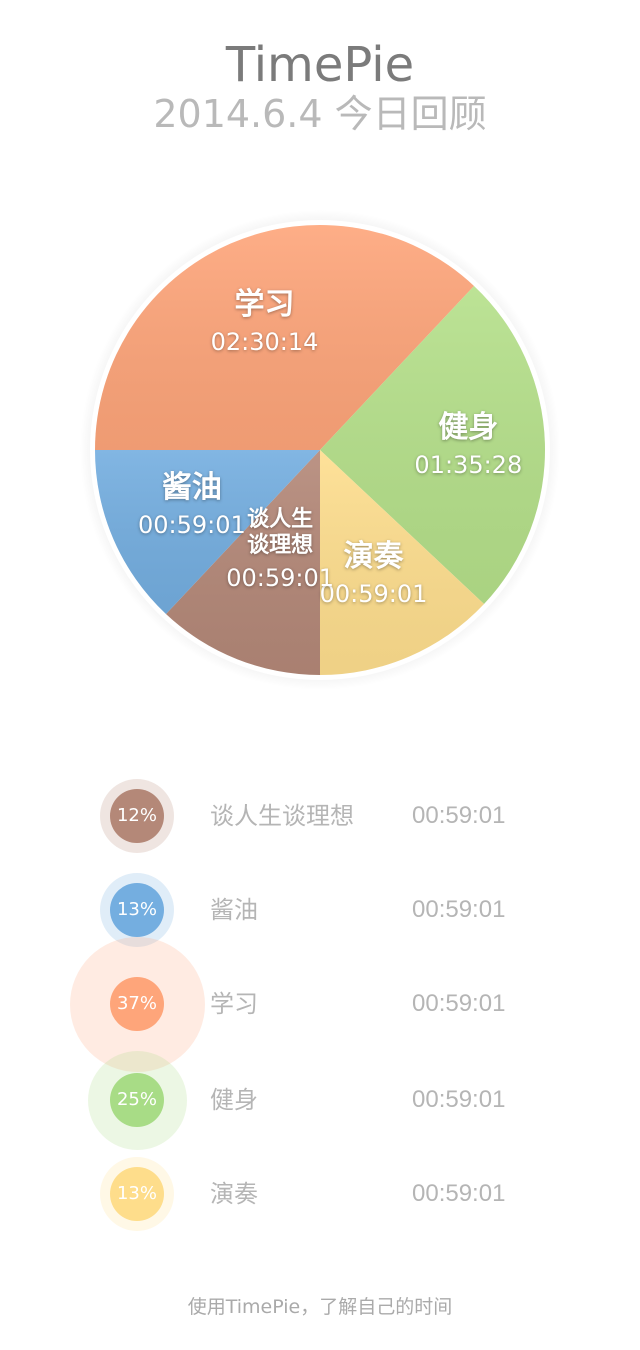  What do you see at coordinates (264, 304) in the screenshot?
I see `pie-slice-name: 学习` at bounding box center [264, 304].